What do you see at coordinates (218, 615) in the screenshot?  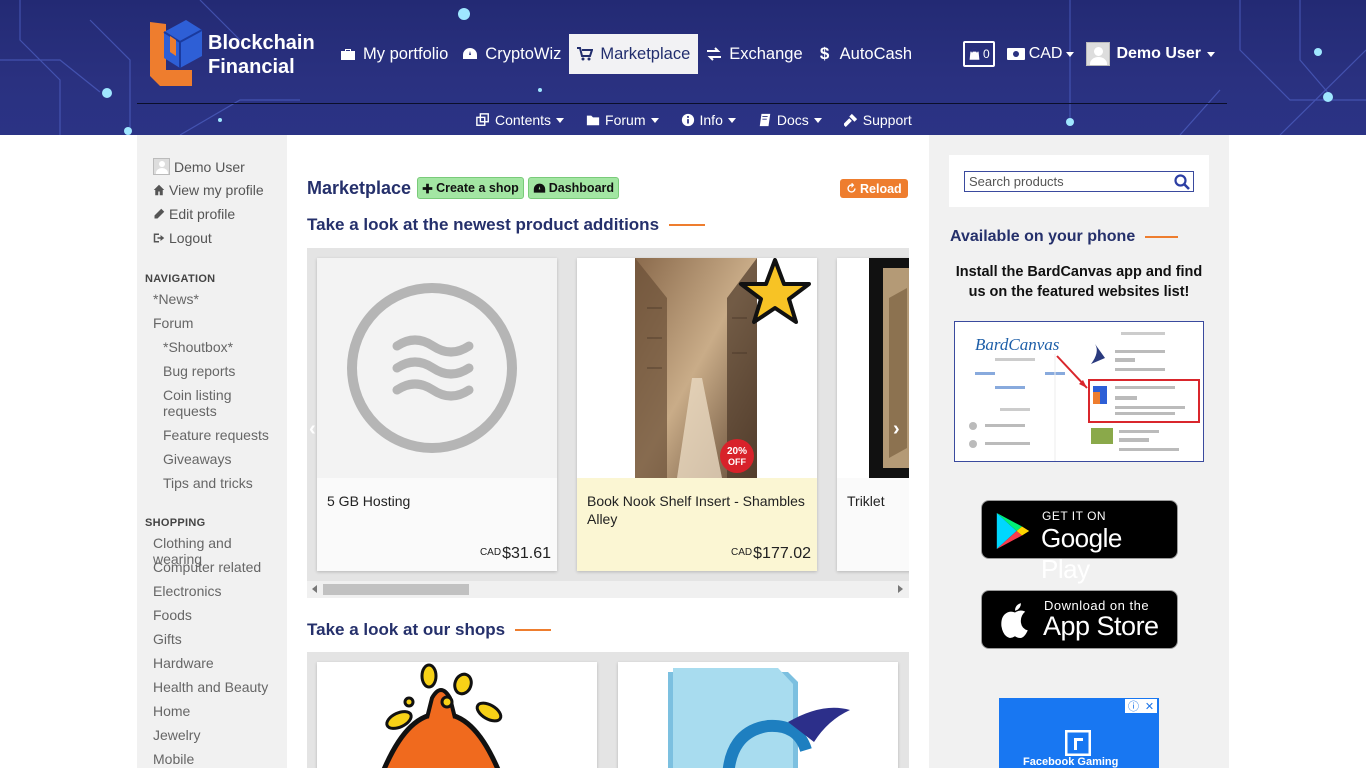 I see `sidebar-item-foods: Foods` at bounding box center [218, 615].